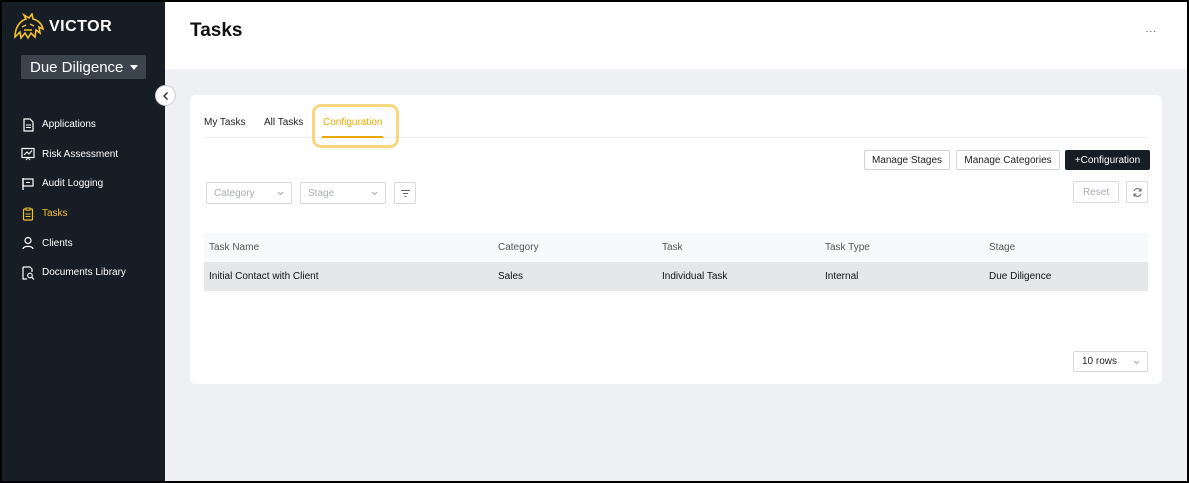 This screenshot has width=1189, height=483. Describe the element at coordinates (28, 273) in the screenshot. I see `document-search-icon` at that location.